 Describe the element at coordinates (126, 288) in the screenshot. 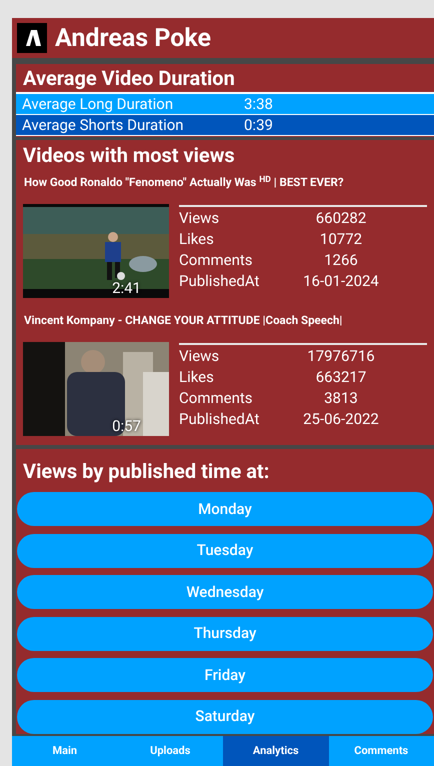

I see `video-duration: 2:41` at that location.